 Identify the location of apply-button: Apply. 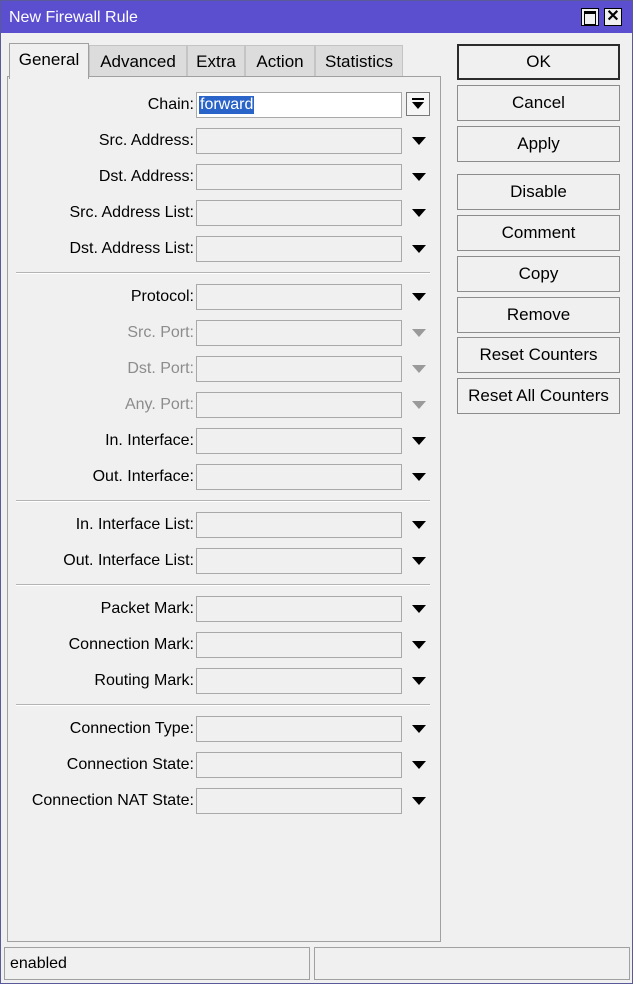
(538, 144).